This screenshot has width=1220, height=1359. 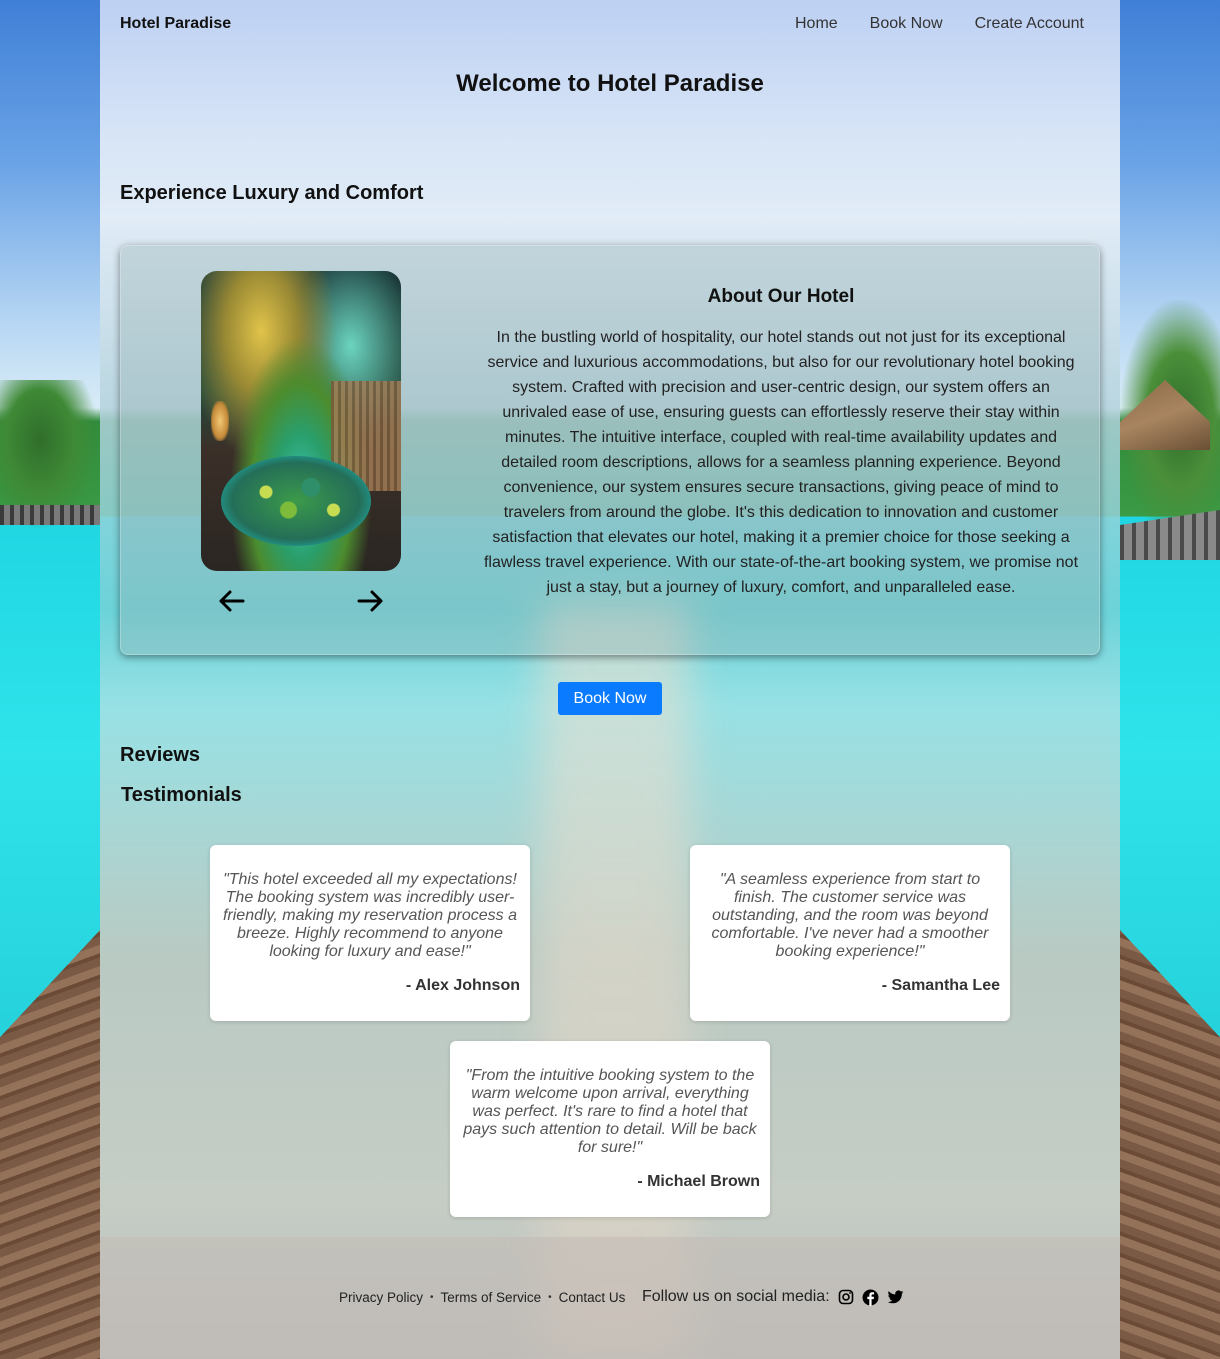 What do you see at coordinates (610, 83) in the screenshot?
I see `page-title: Welcome to Hotel Paradise` at bounding box center [610, 83].